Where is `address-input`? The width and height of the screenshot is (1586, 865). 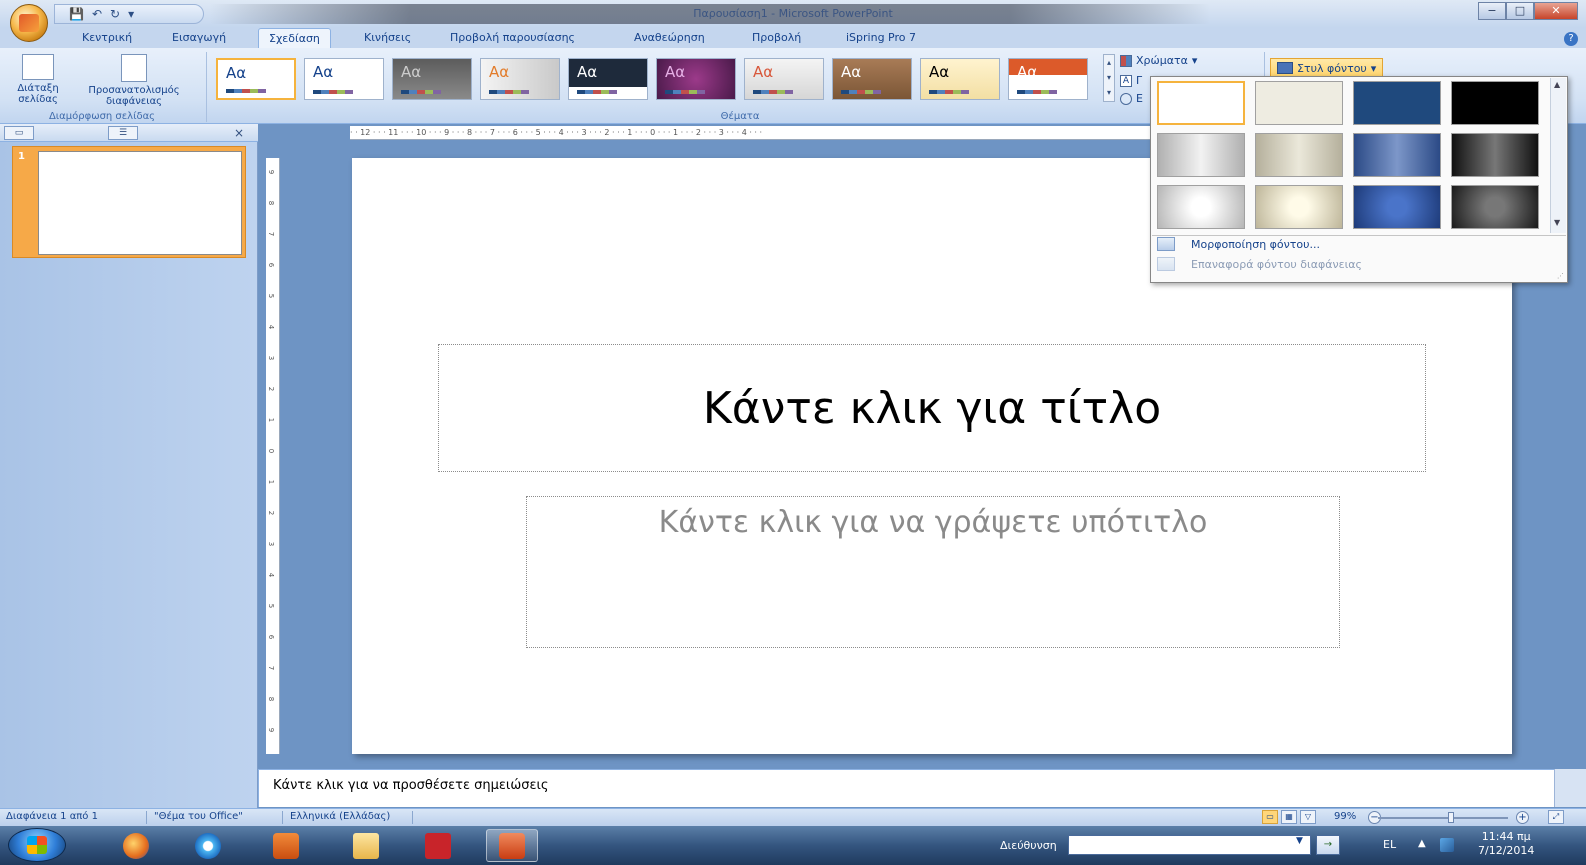 address-input is located at coordinates (1189, 845).